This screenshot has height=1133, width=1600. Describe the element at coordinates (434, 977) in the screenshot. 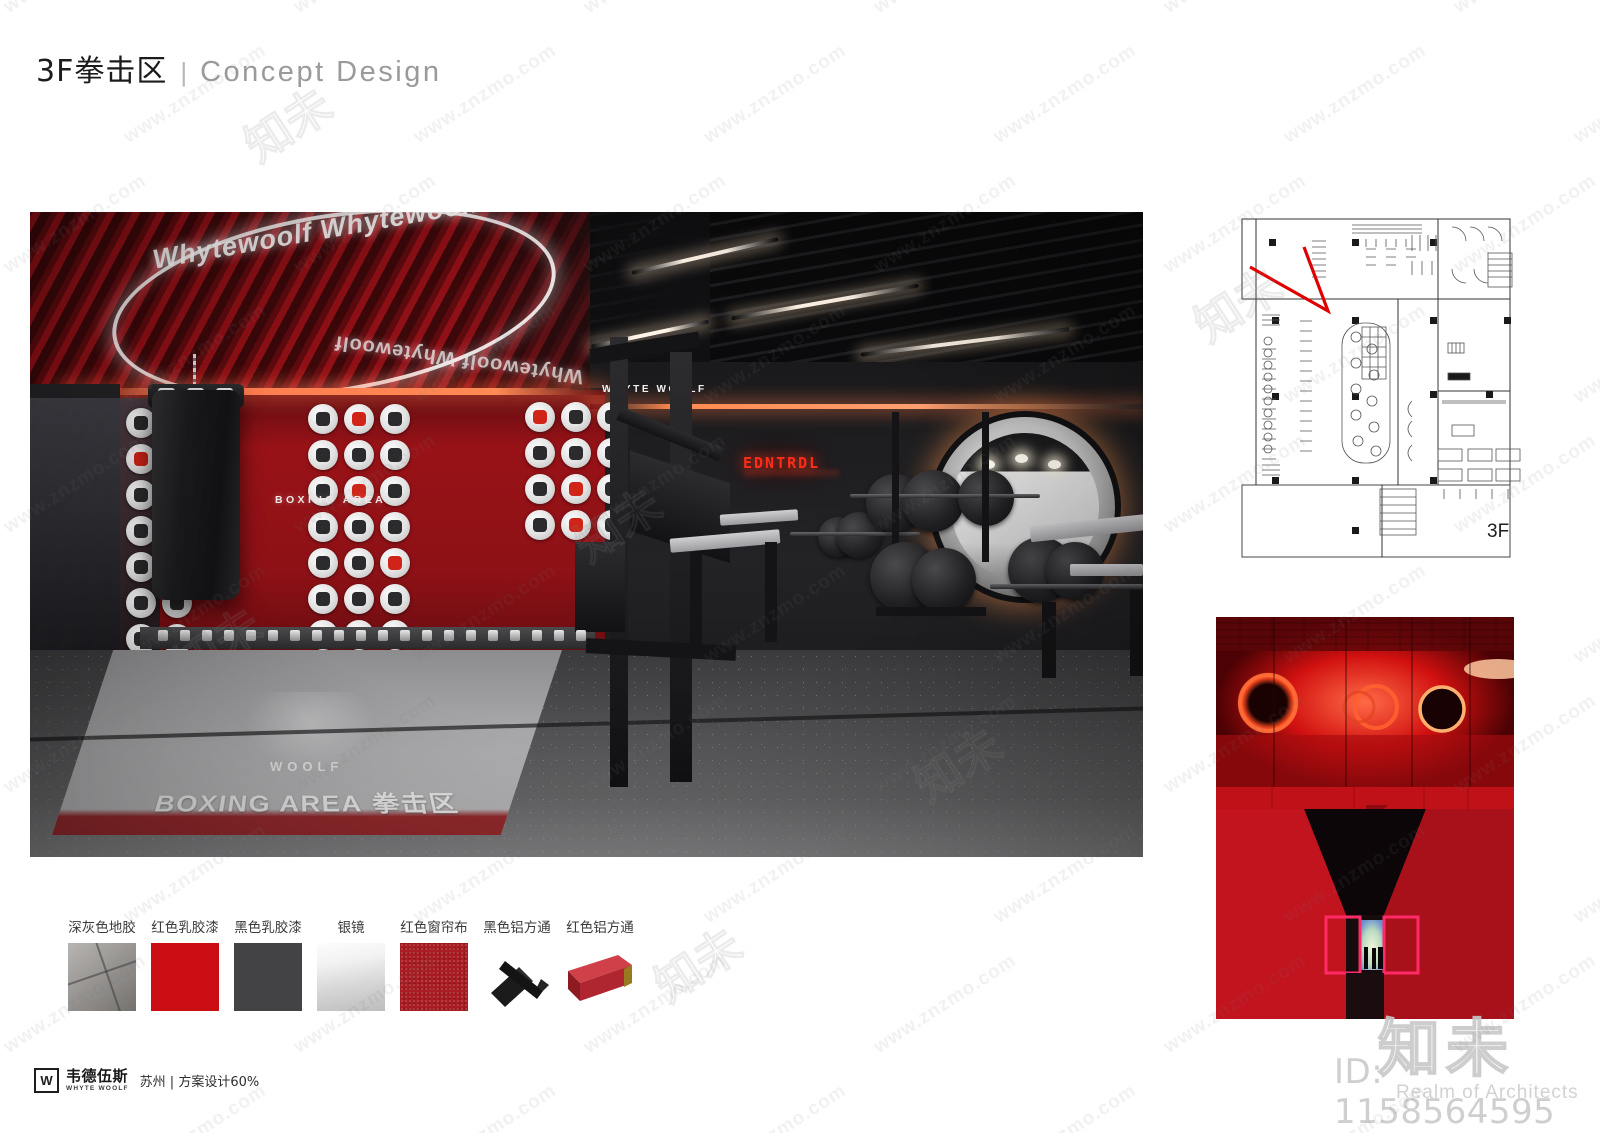

I see `material-swatch-red-curtain-fabric` at that location.